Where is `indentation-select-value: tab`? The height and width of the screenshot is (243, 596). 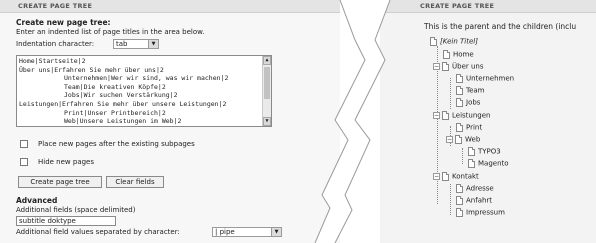 indentation-select-value: tab is located at coordinates (122, 44).